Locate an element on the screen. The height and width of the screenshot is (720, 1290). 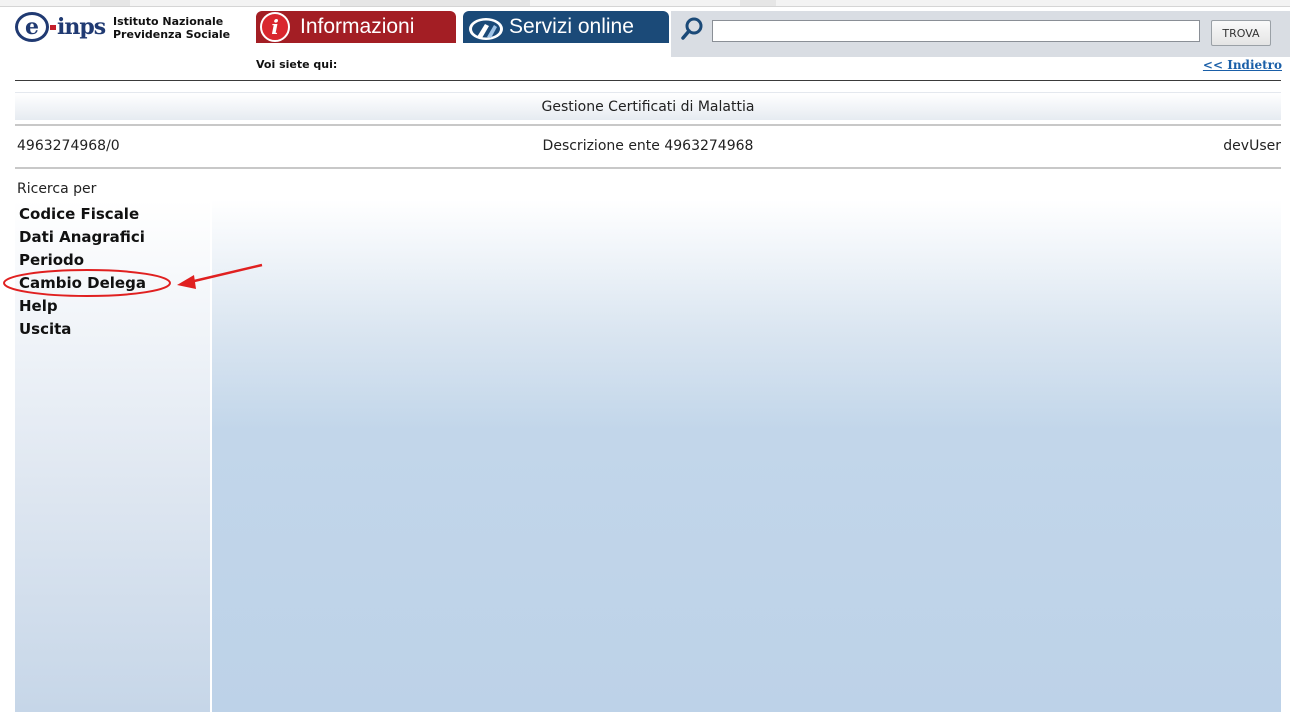
sidebar-item-help: Help is located at coordinates (82, 306).